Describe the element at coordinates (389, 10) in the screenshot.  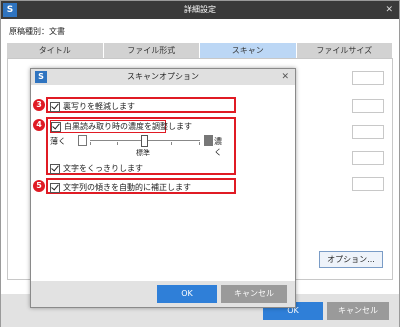
I see `outer-close-icon: ✕` at that location.